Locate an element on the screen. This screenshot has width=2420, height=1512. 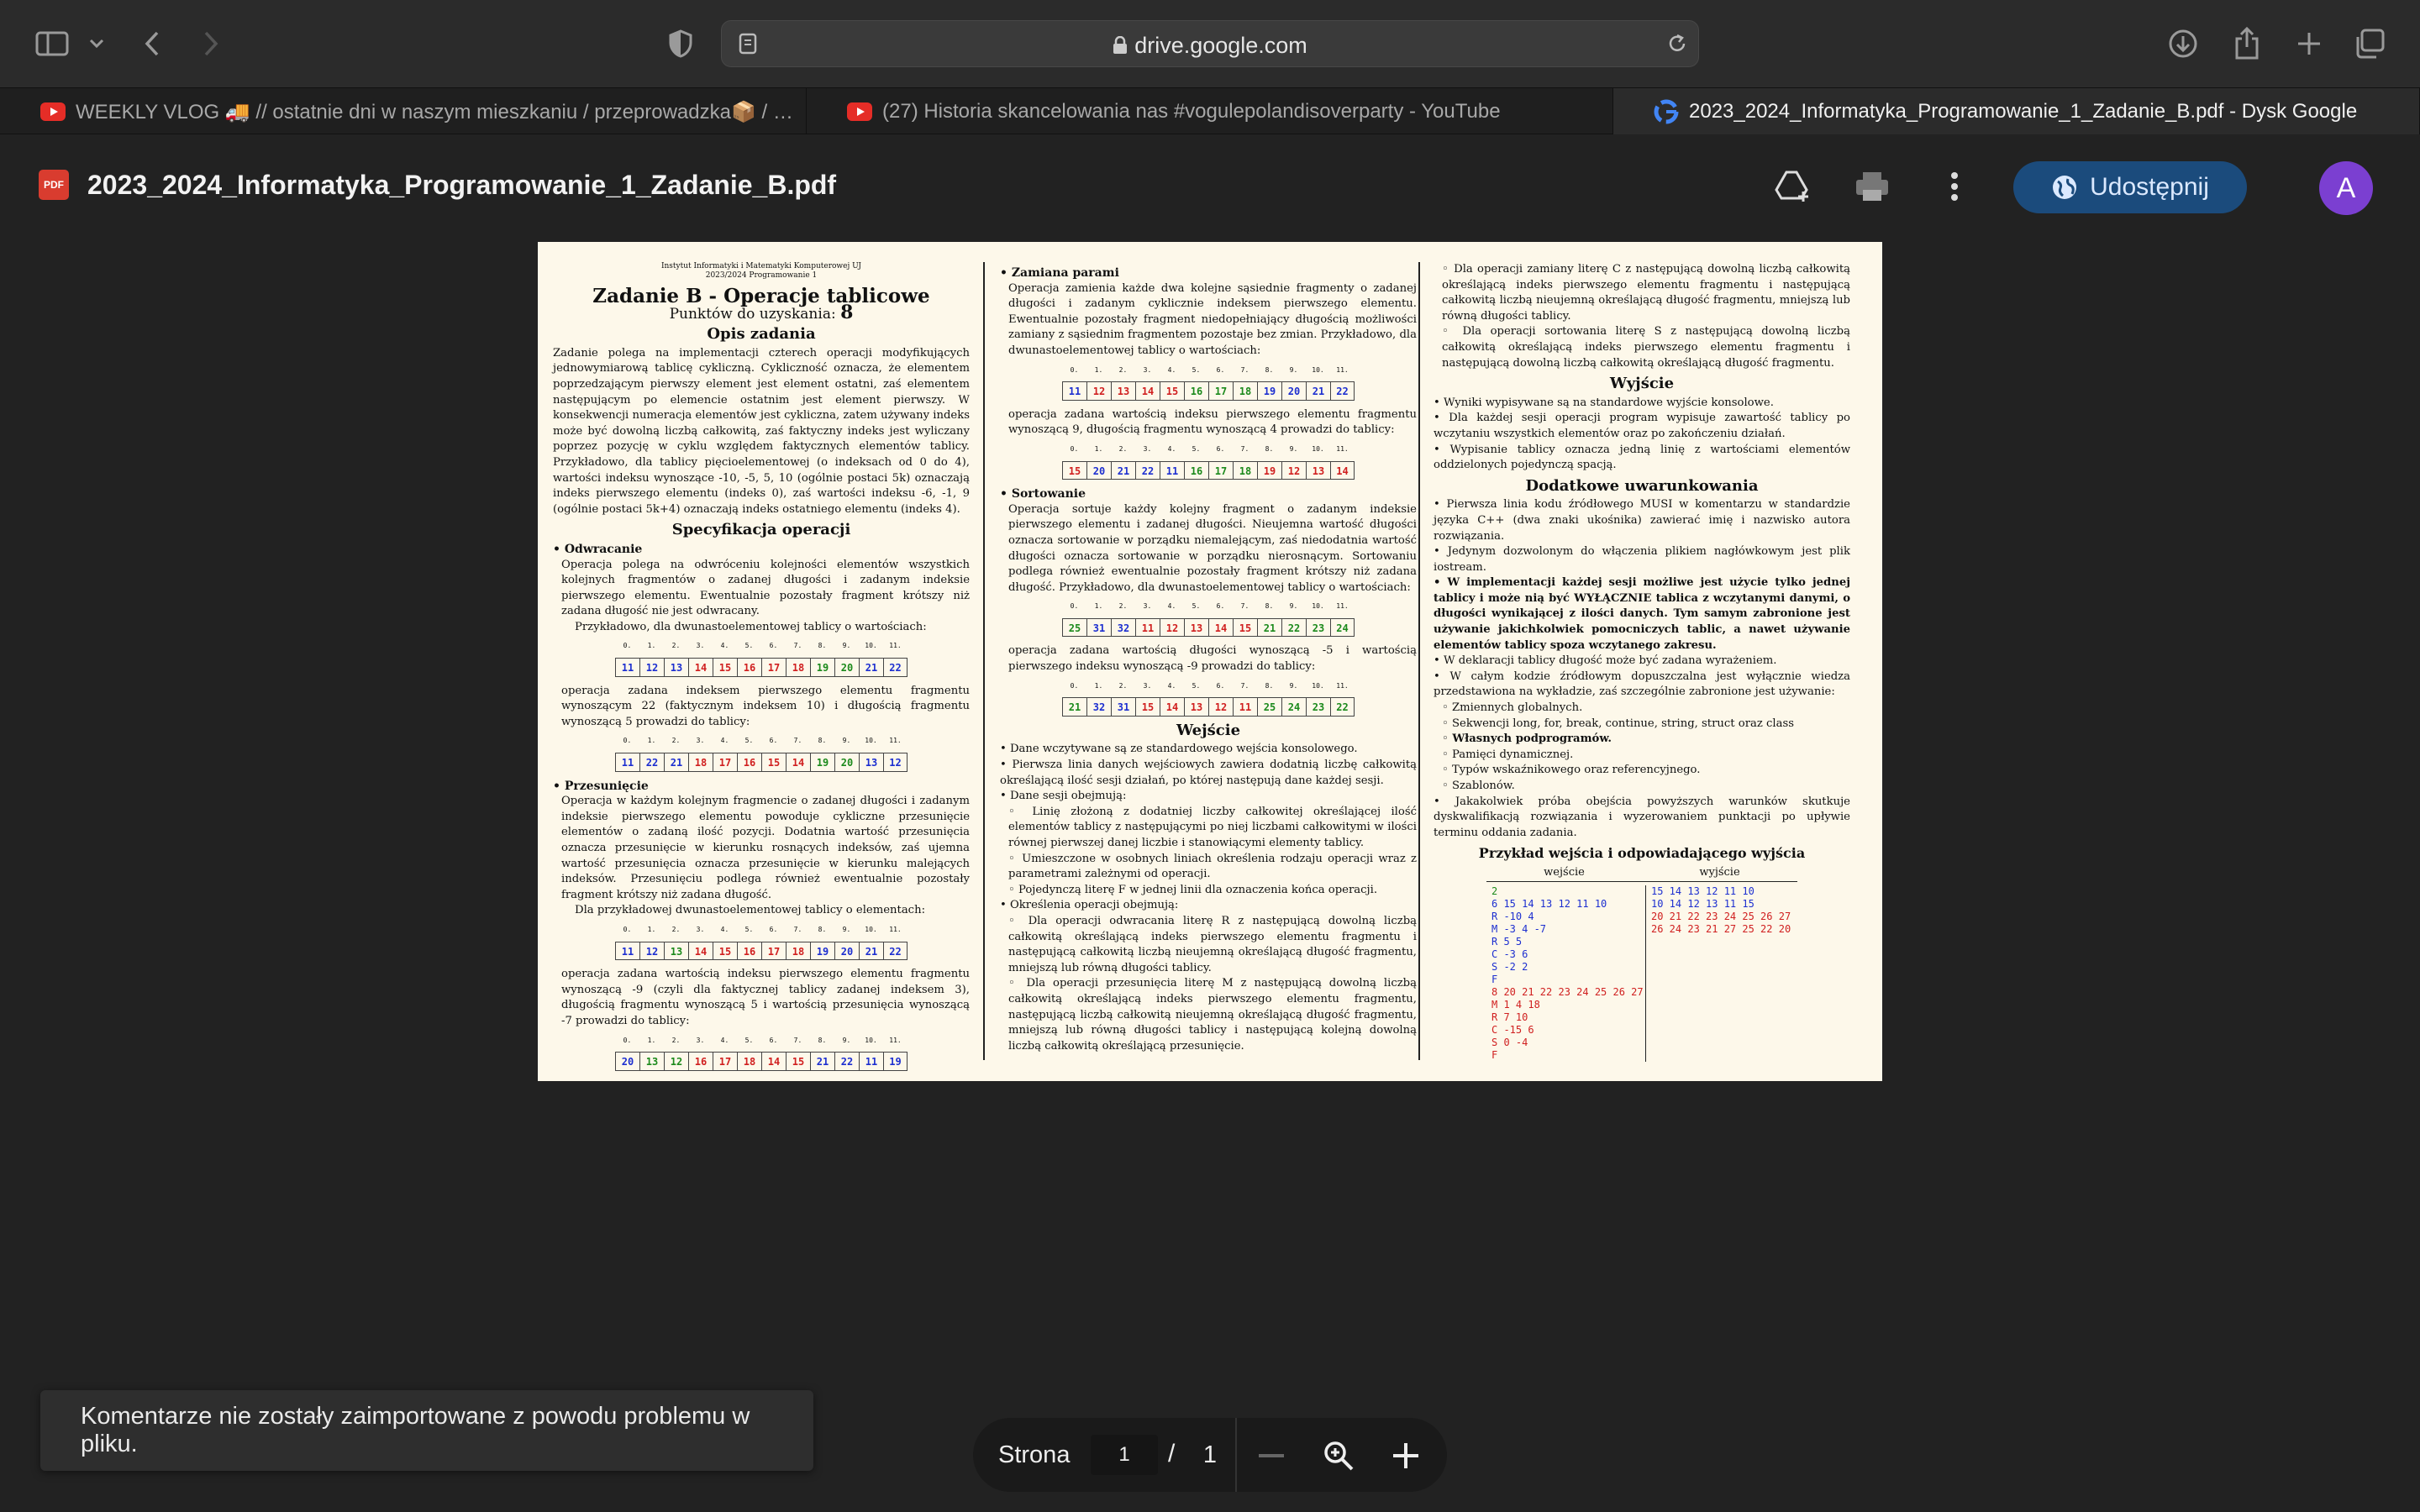
array-values: 15 20 21 22 11 16 17 18 19 12 13 14 is located at coordinates (1208, 470).